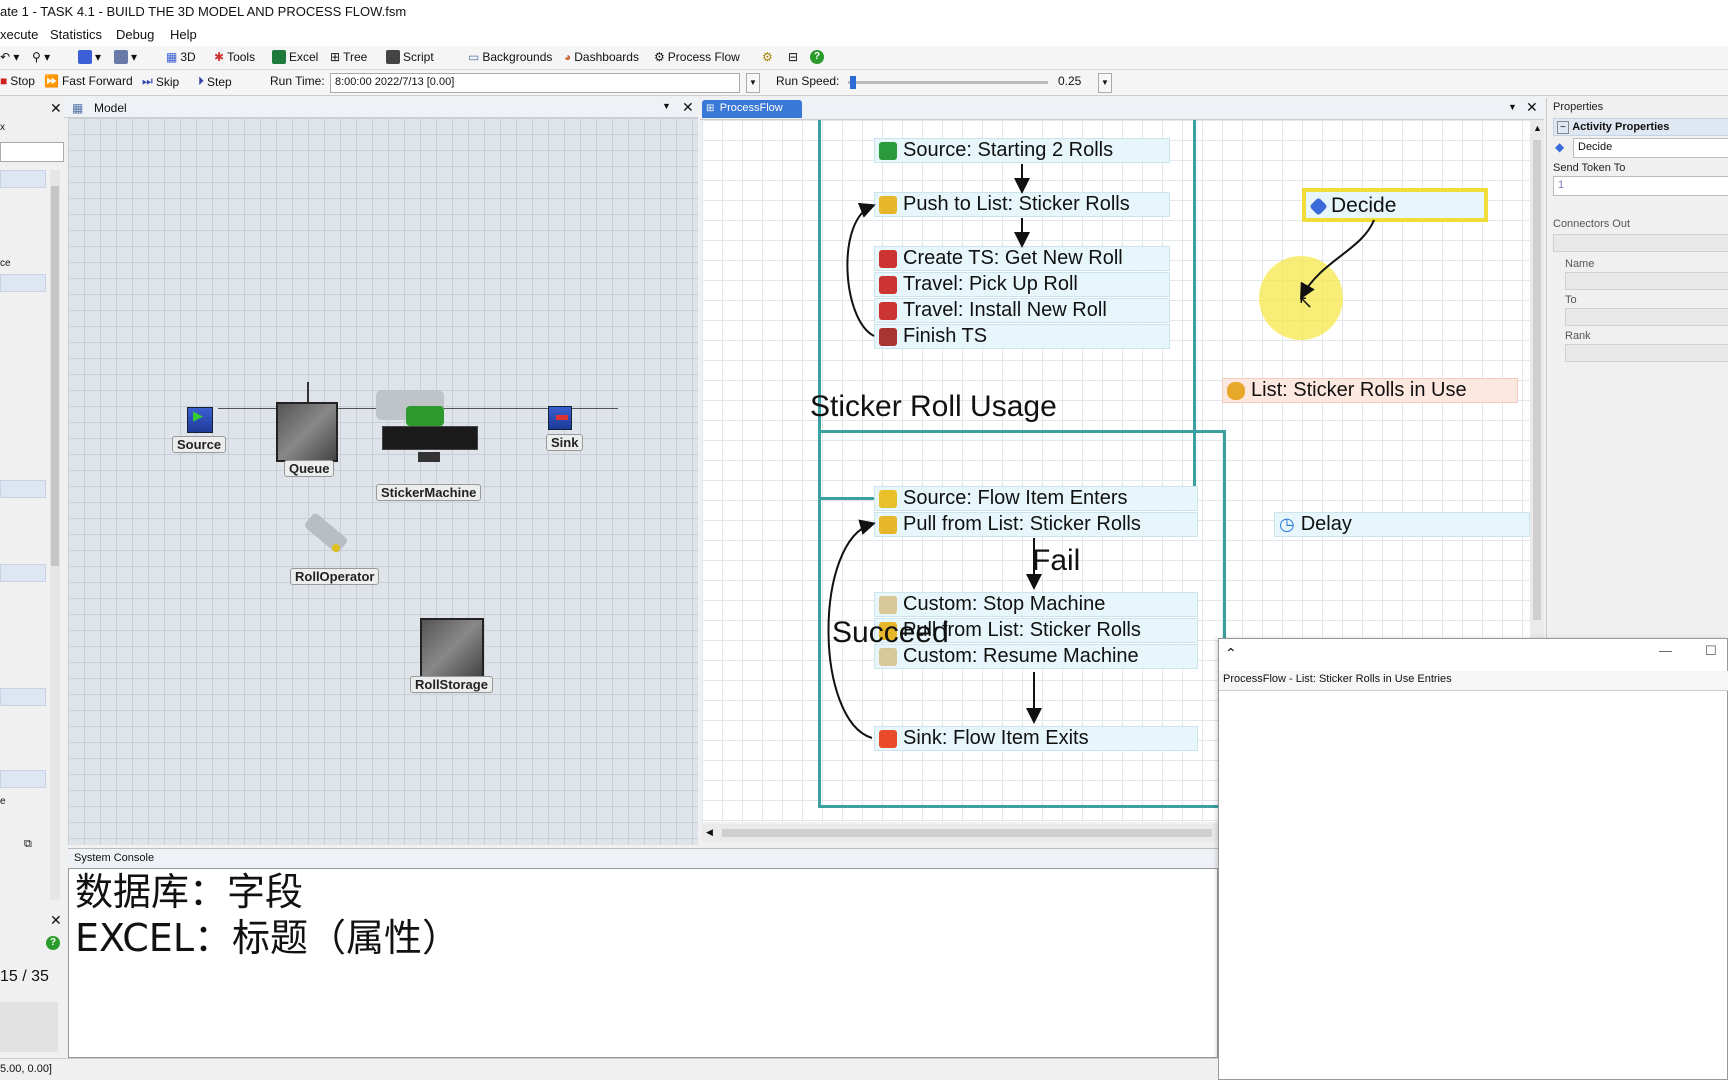  What do you see at coordinates (160, 81) in the screenshot?
I see `skip-button: ⏭ Skip` at bounding box center [160, 81].